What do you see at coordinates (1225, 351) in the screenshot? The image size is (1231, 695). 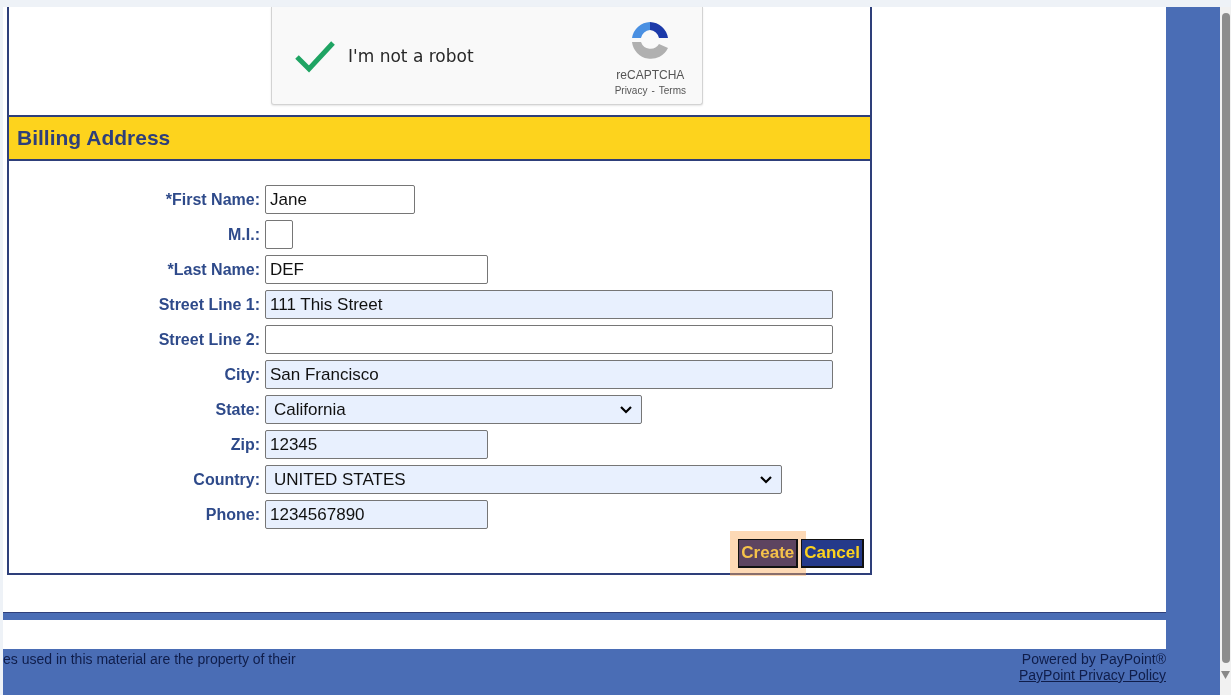 I see `scrollbar` at bounding box center [1225, 351].